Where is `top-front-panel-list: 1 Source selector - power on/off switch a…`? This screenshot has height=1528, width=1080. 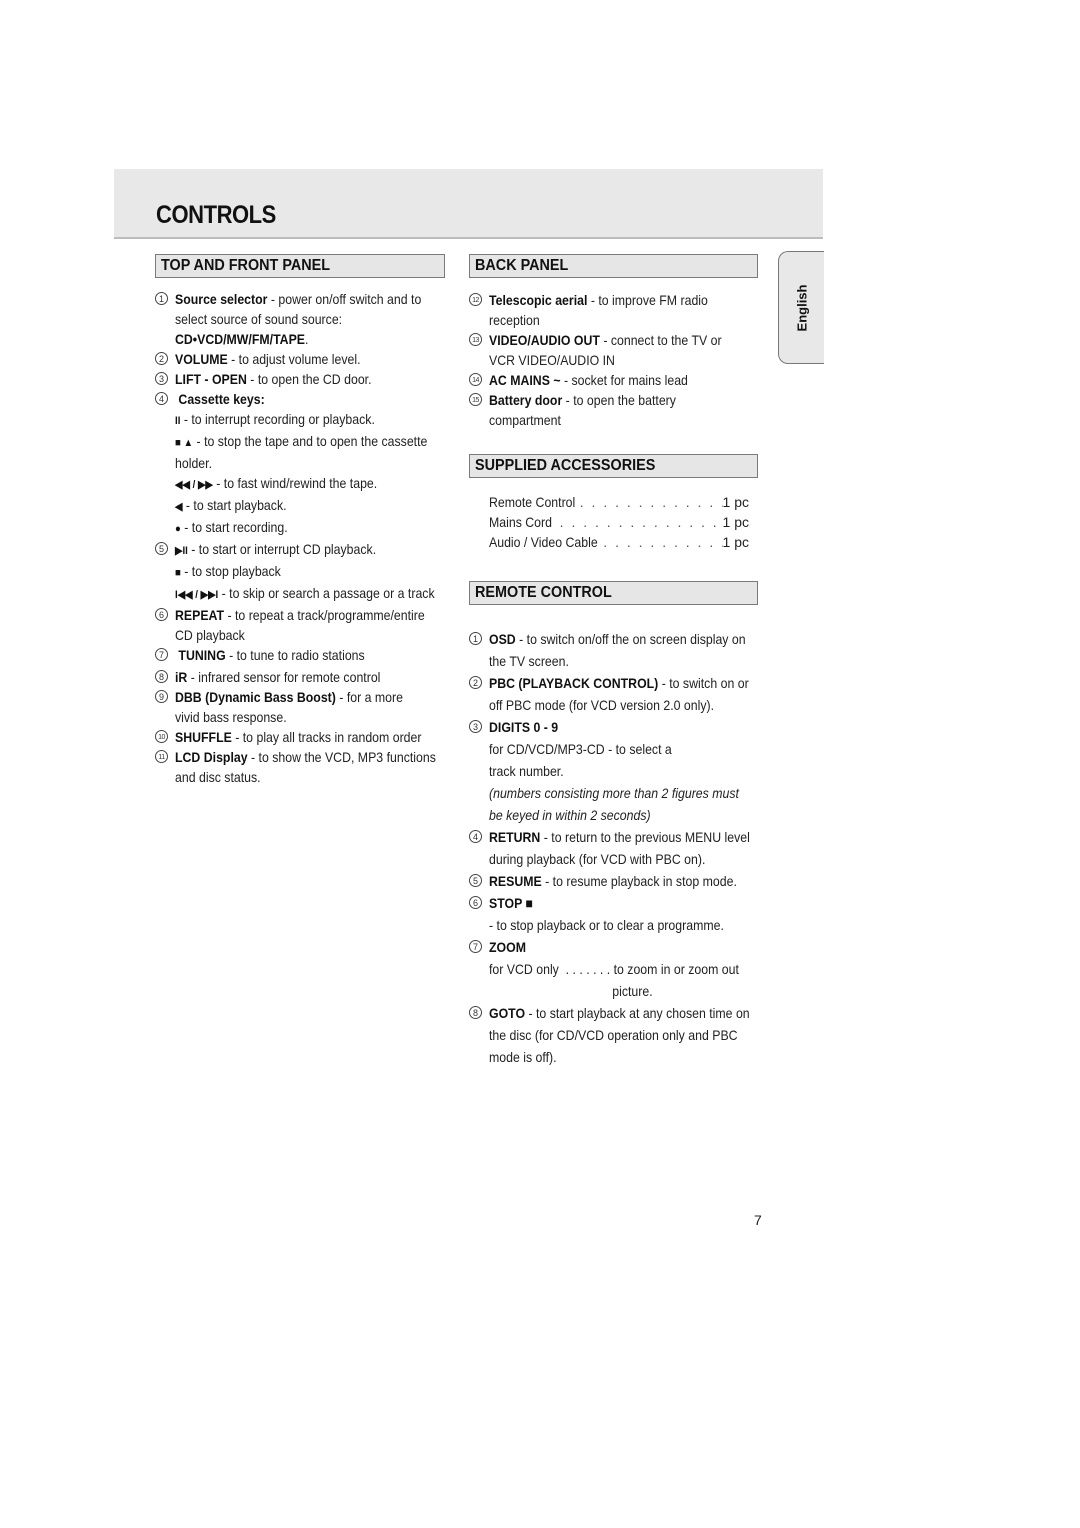
top-front-panel-list: 1 Source selector - power on/off switch a… is located at coordinates (305, 538).